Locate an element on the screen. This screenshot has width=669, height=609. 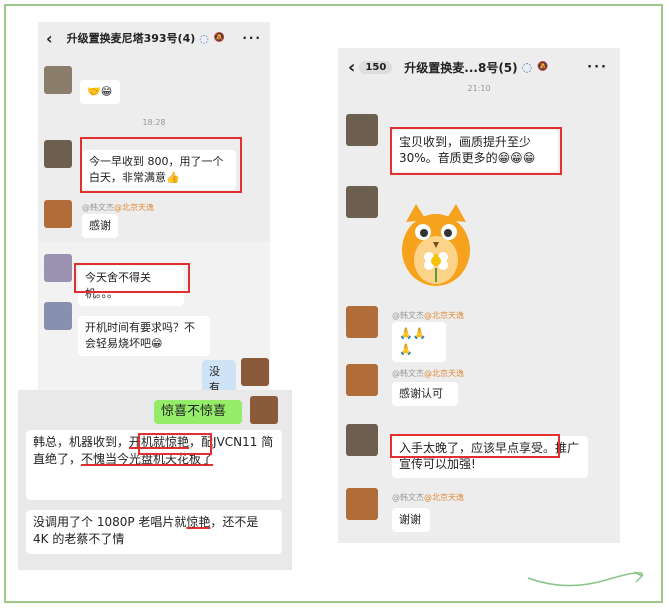
unread-badge: 150 is located at coordinates (376, 67).